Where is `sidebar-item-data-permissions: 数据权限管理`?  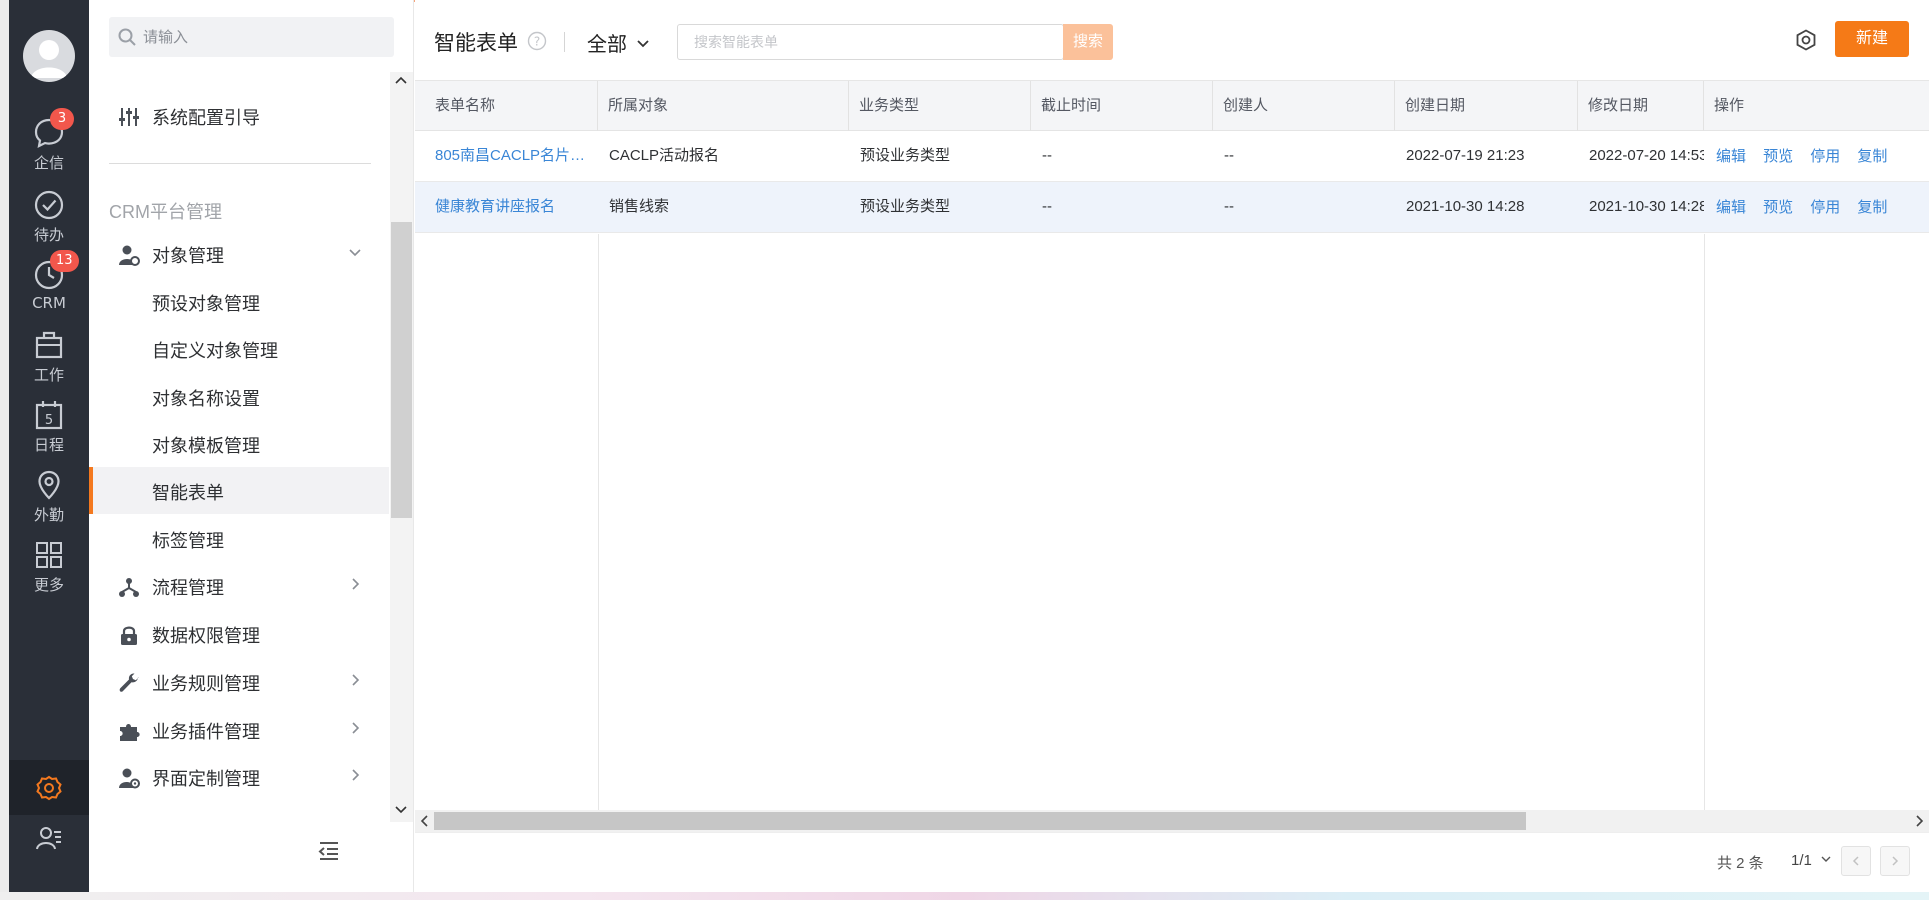
sidebar-item-data-permissions: 数据权限管理 is located at coordinates (239, 633).